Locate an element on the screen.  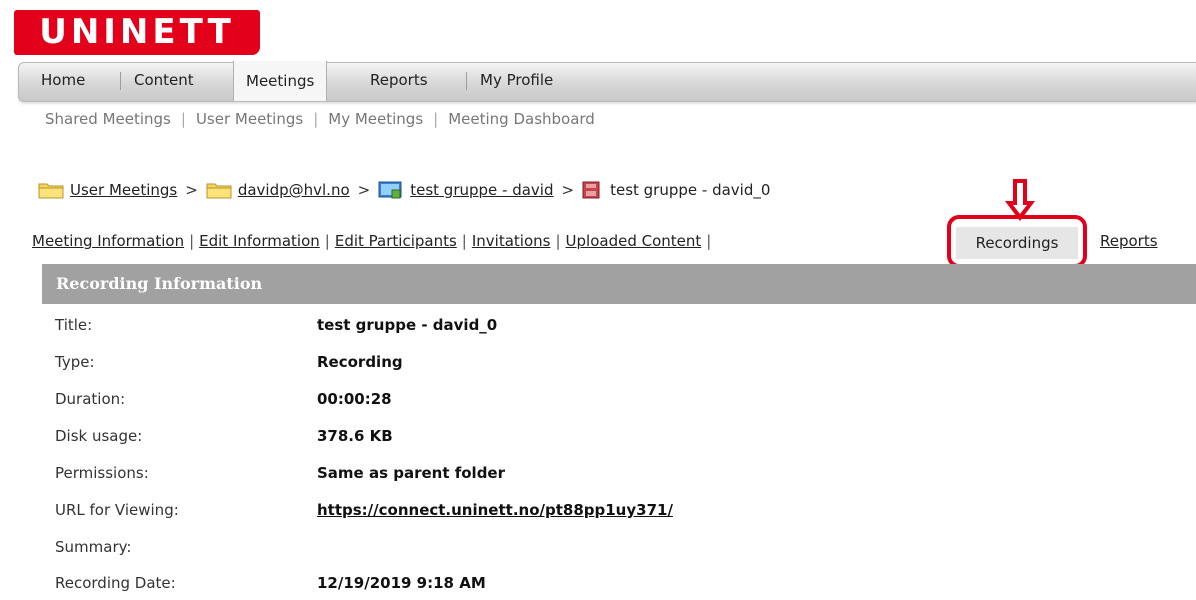
link-reports: Reports is located at coordinates (1129, 241).